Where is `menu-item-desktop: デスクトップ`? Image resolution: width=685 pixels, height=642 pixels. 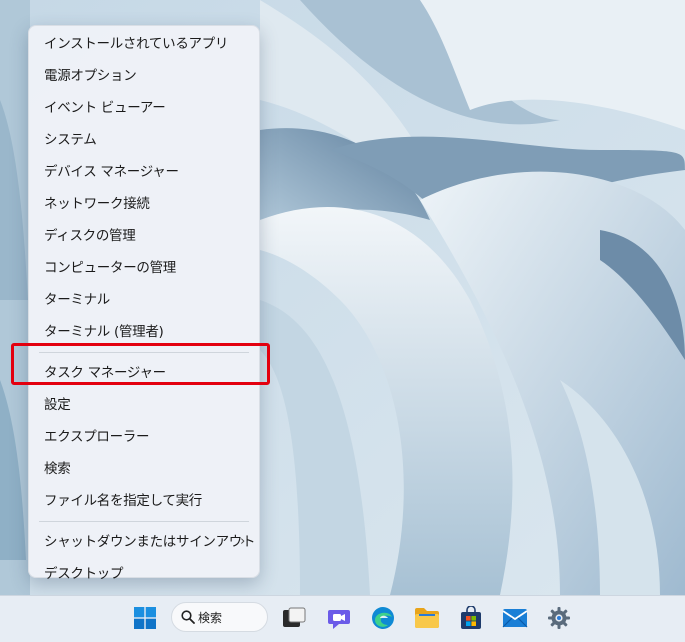
menu-item-desktop: デスクトップ is located at coordinates (144, 574).